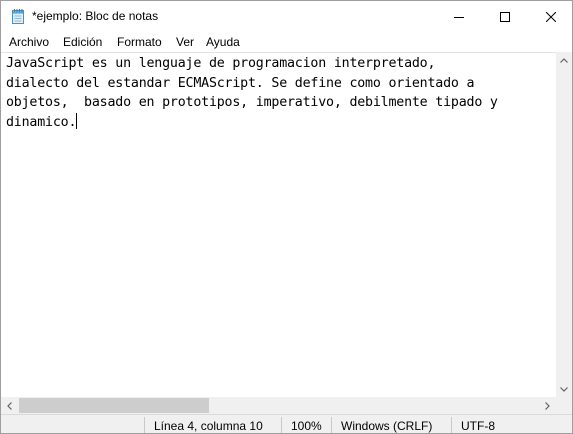  I want to click on arrow-left-icon, so click(9, 405).